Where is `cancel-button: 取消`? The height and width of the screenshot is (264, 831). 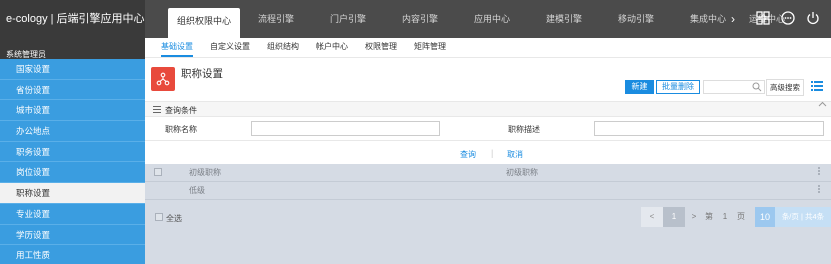
cancel-button: 取消 is located at coordinates (515, 154).